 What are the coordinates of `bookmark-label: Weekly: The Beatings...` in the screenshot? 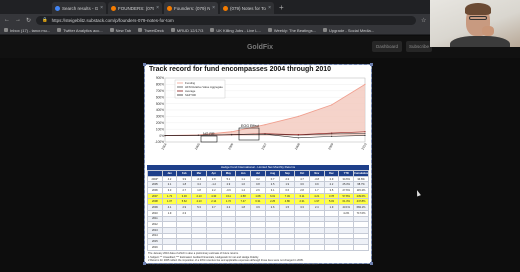 It's located at (294, 30).